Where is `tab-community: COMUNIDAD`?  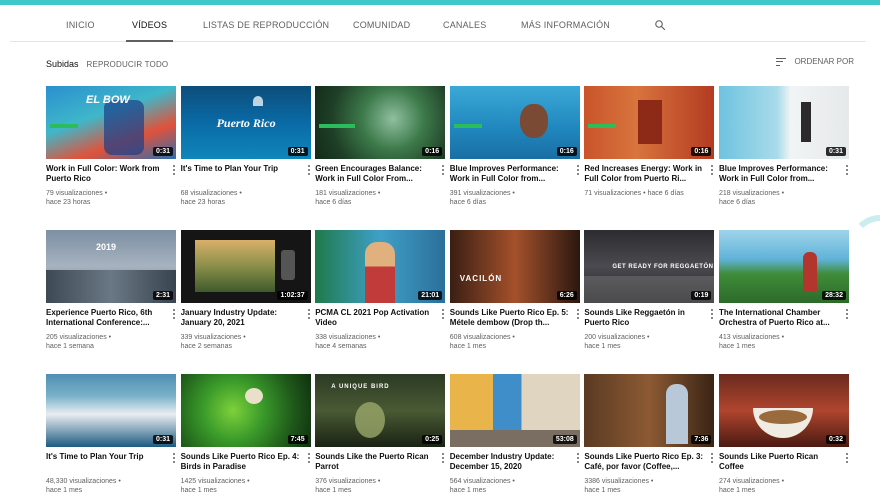
tab-community: COMUNIDAD is located at coordinates (381, 25).